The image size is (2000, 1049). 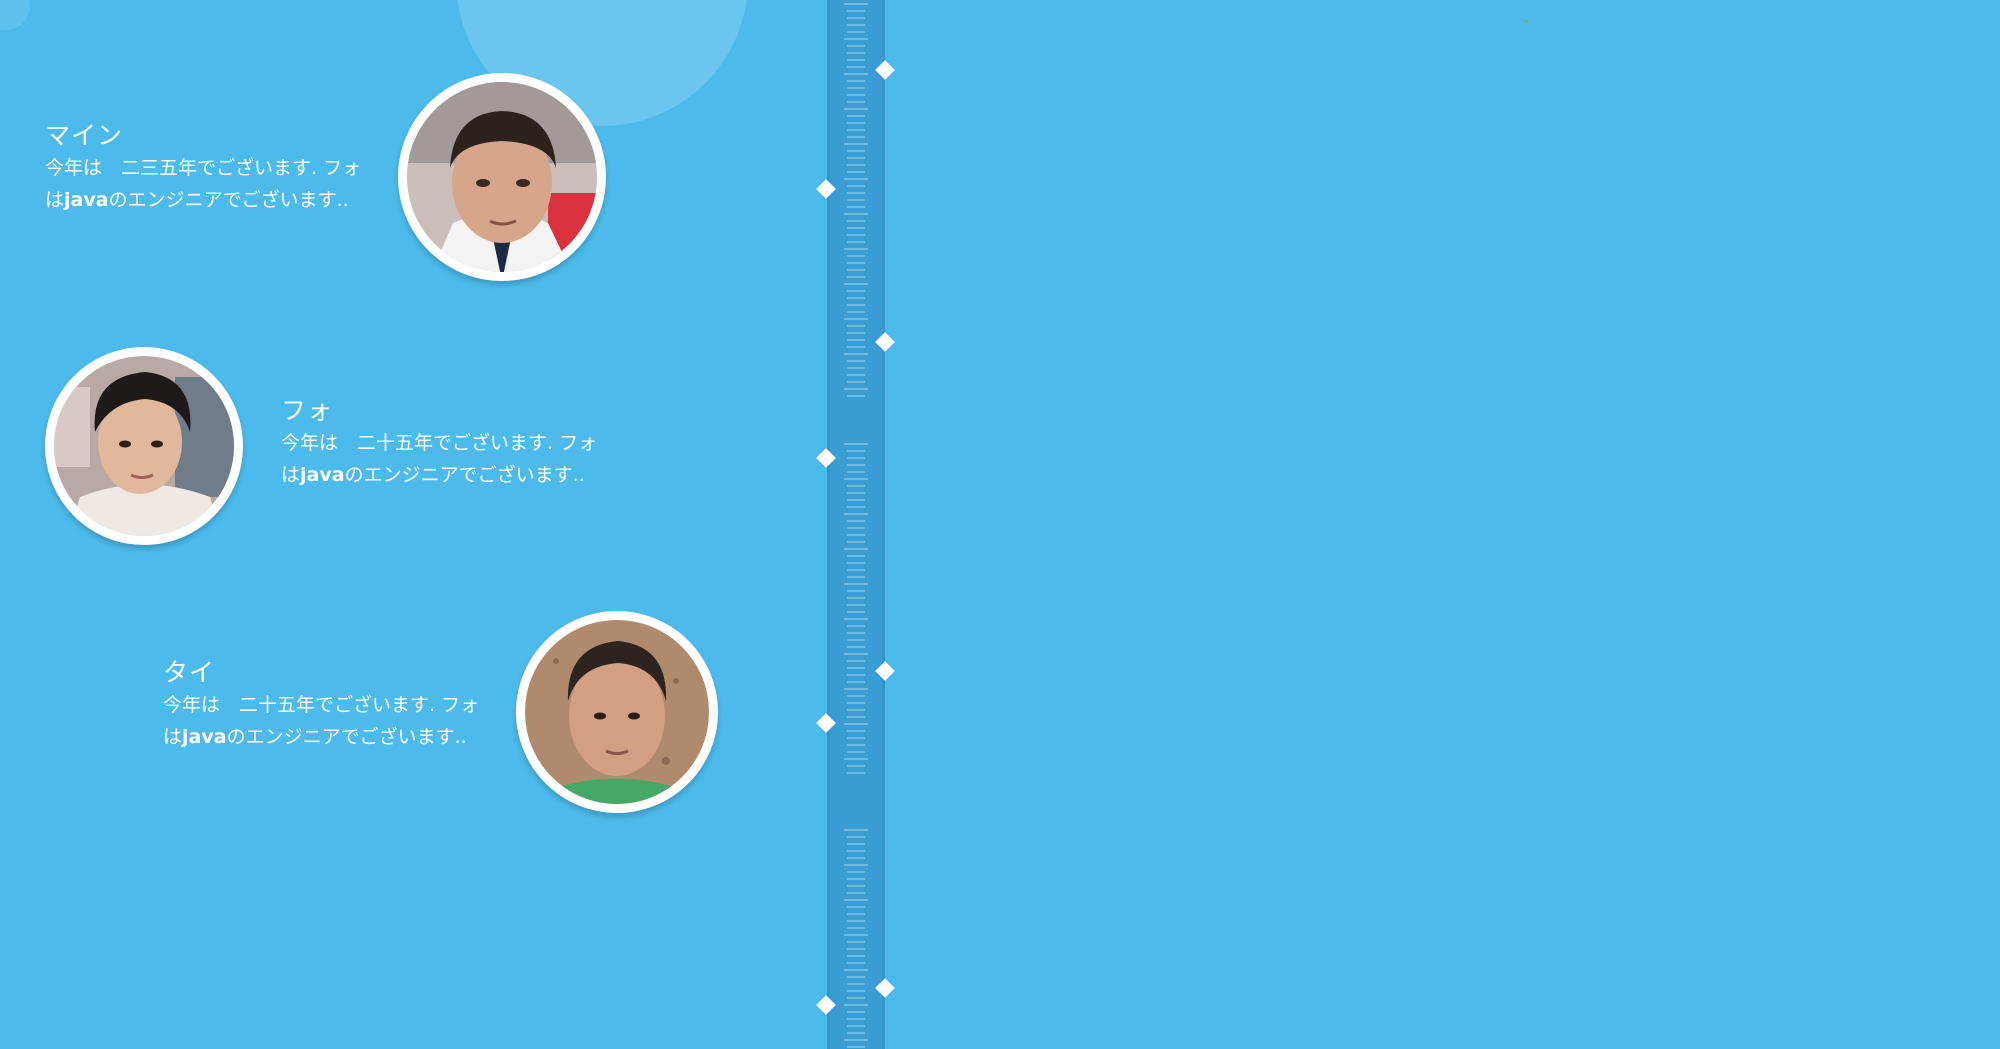 I want to click on decorative-bubble, so click(x=15, y=15).